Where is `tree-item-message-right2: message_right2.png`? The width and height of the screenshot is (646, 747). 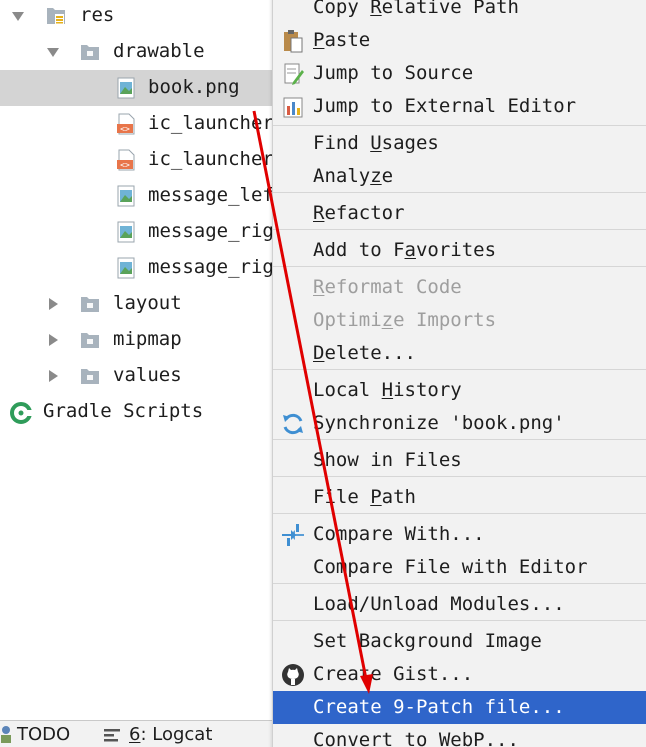
tree-item-message-right2: message_right2.png is located at coordinates (136, 268).